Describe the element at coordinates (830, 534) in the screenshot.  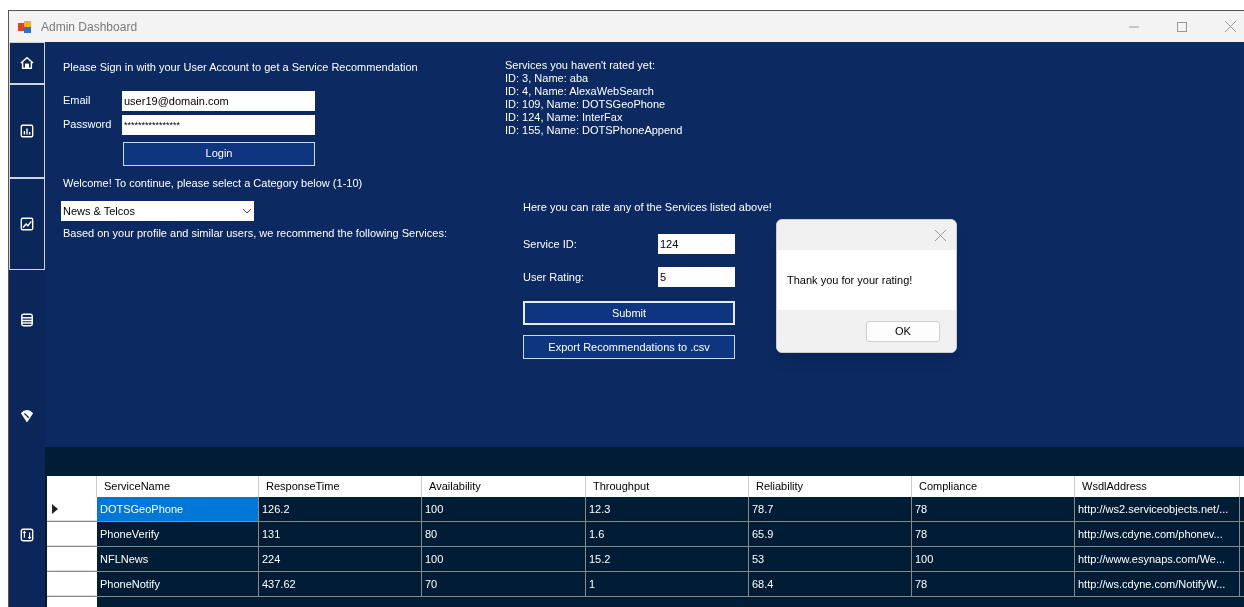
I see `table-cell: 65.9` at that location.